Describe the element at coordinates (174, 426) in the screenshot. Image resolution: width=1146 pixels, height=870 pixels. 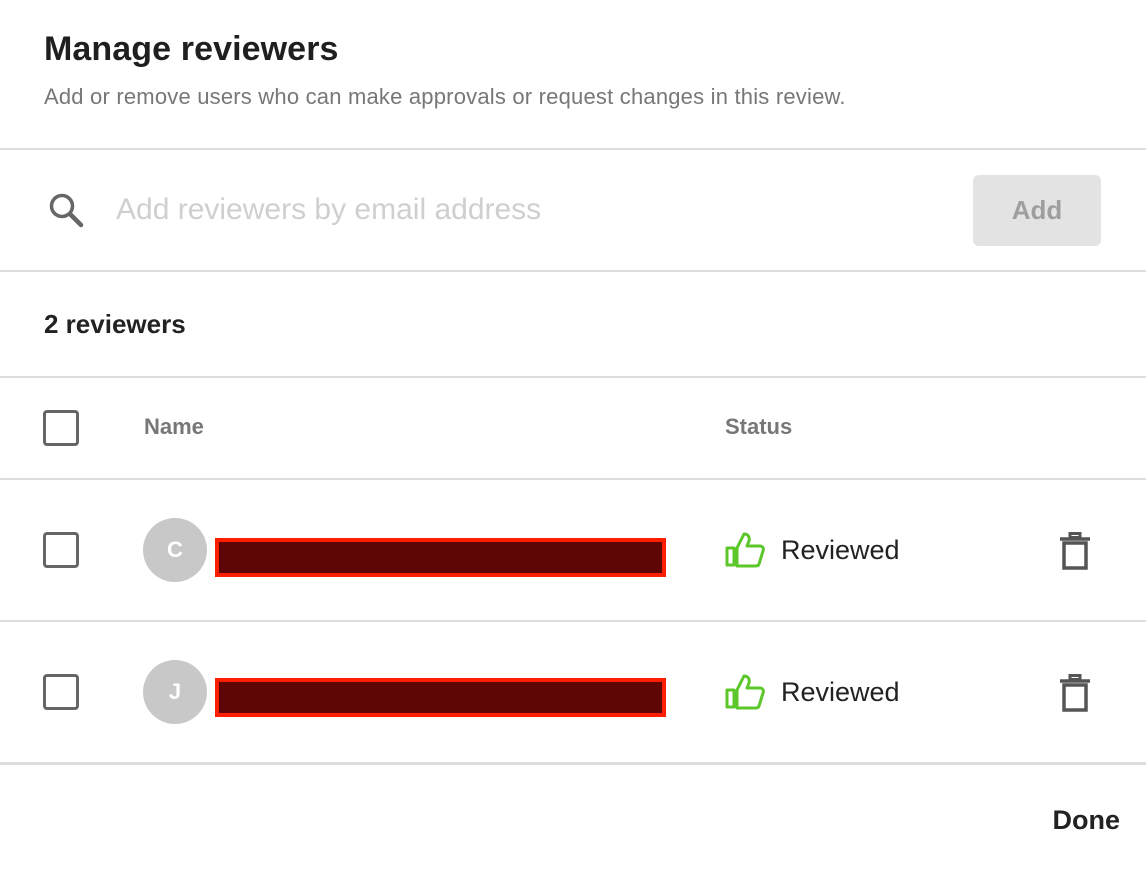
I see `column-header-name: Name` at that location.